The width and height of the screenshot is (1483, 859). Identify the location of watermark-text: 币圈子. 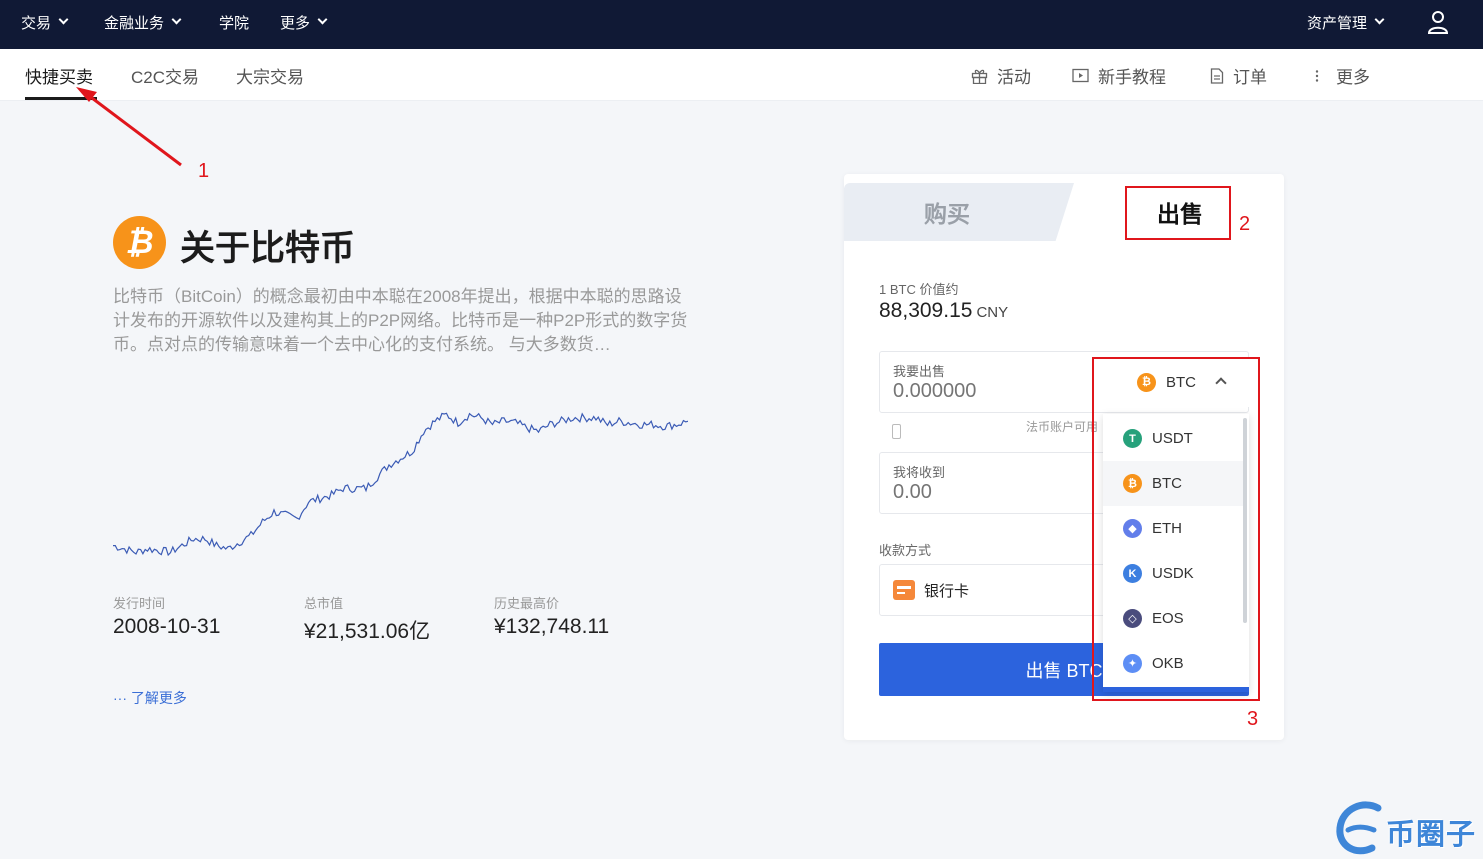
(1431, 835).